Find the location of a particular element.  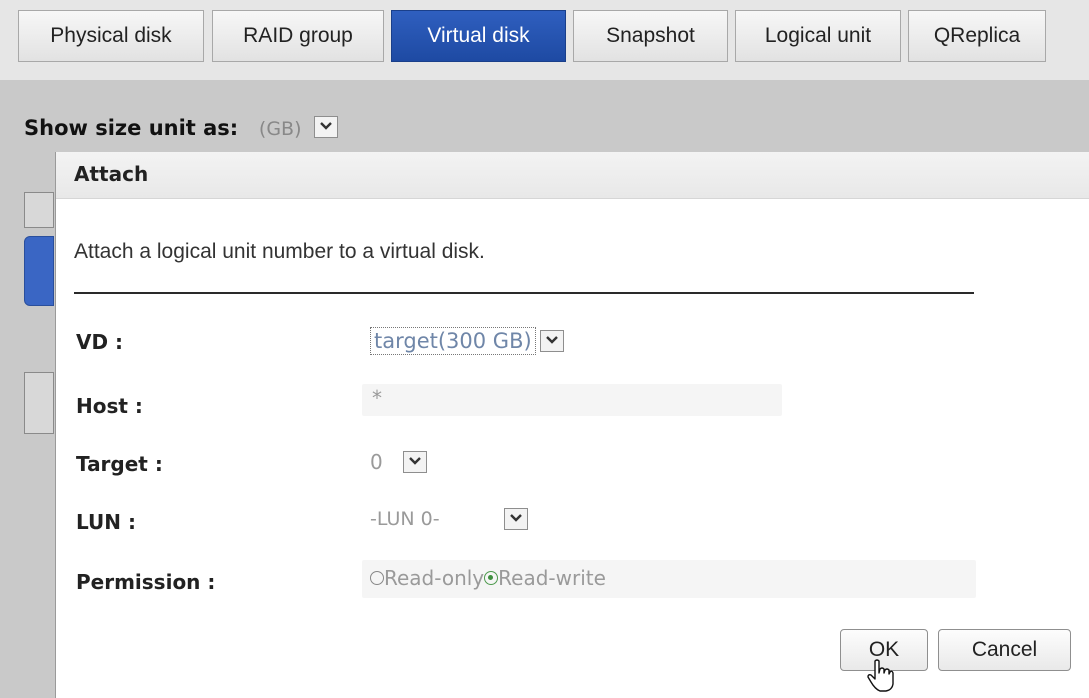

vd-dropdown-arrow is located at coordinates (551, 341).